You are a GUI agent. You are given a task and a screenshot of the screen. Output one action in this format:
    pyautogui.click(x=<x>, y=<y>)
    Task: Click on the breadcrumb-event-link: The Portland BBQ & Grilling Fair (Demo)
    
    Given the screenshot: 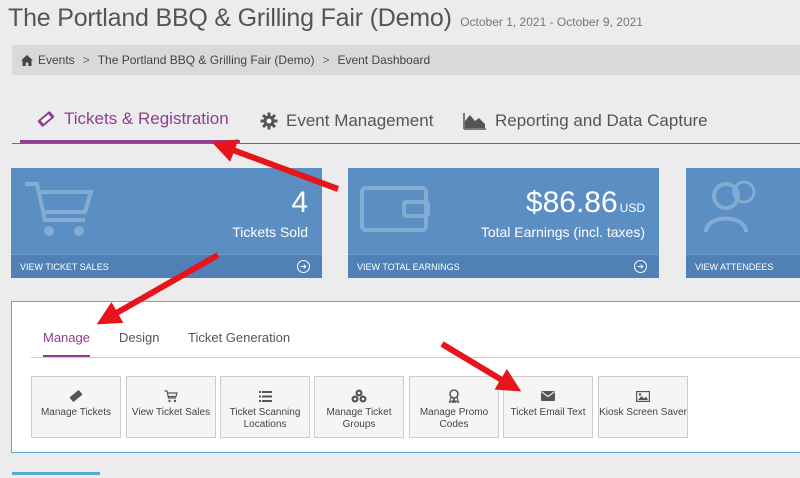 What is the action you would take?
    pyautogui.click(x=206, y=60)
    